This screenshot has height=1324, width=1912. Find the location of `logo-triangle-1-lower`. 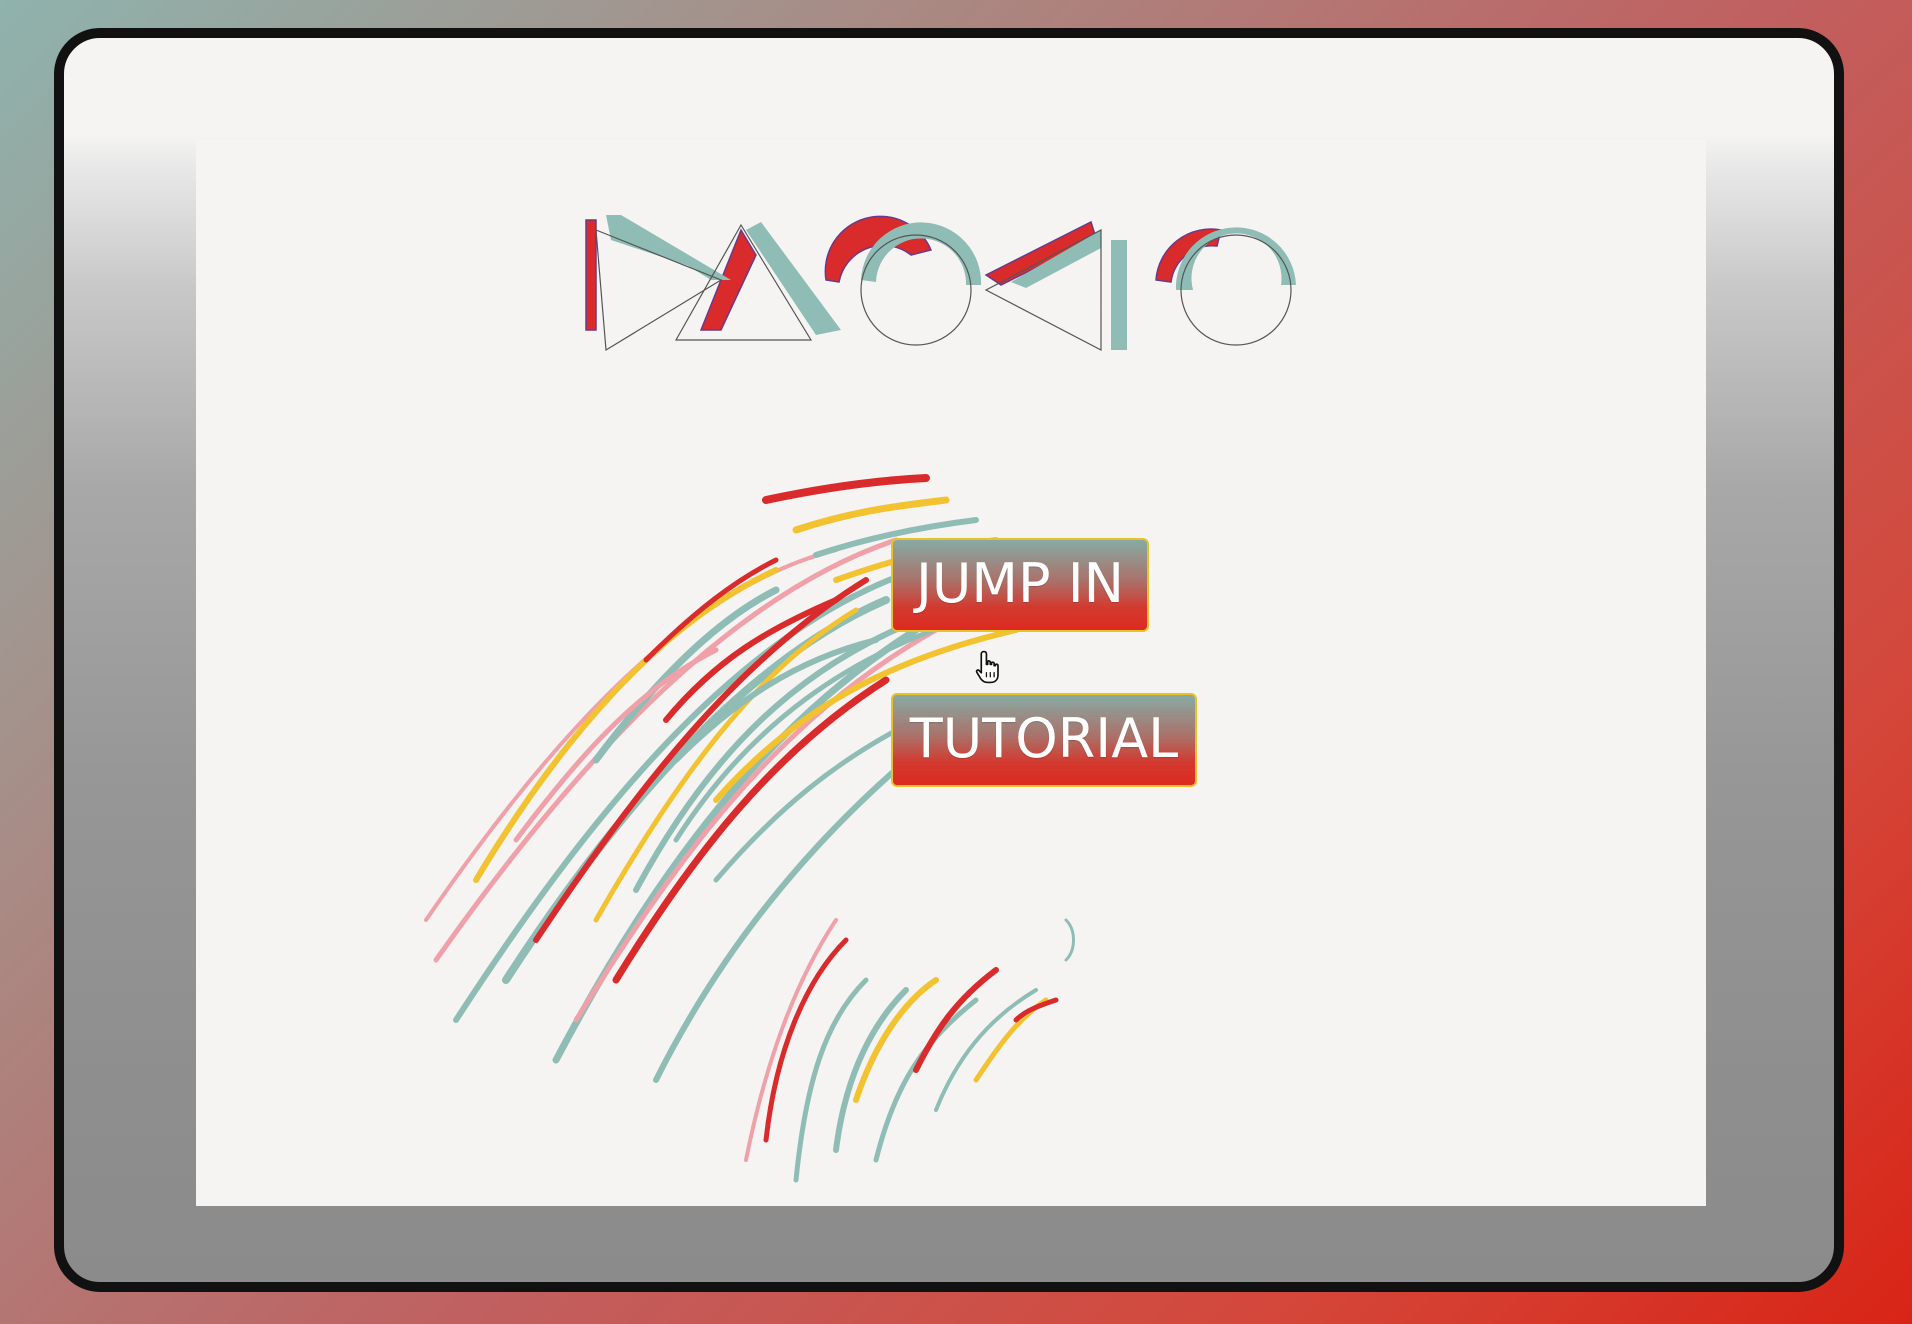

logo-triangle-1-lower is located at coordinates (668, 247).